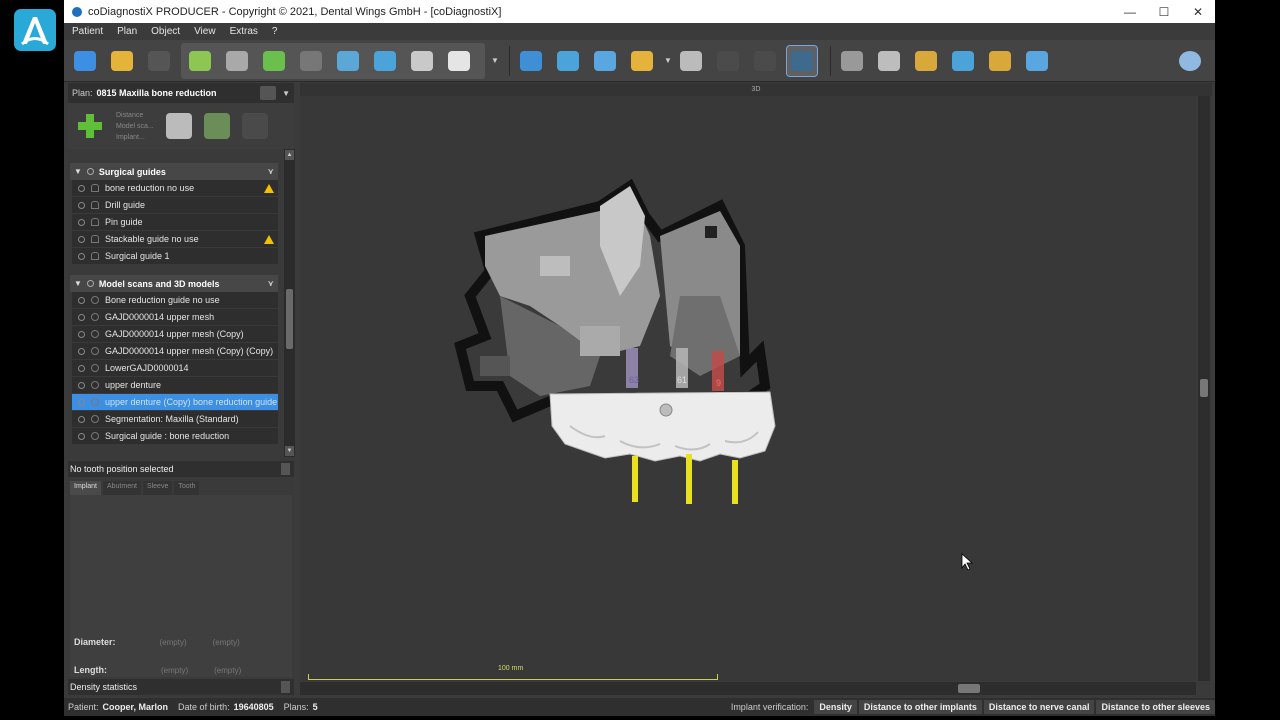  Describe the element at coordinates (175, 205) in the screenshot. I see `tree-item: Drill guide` at that location.